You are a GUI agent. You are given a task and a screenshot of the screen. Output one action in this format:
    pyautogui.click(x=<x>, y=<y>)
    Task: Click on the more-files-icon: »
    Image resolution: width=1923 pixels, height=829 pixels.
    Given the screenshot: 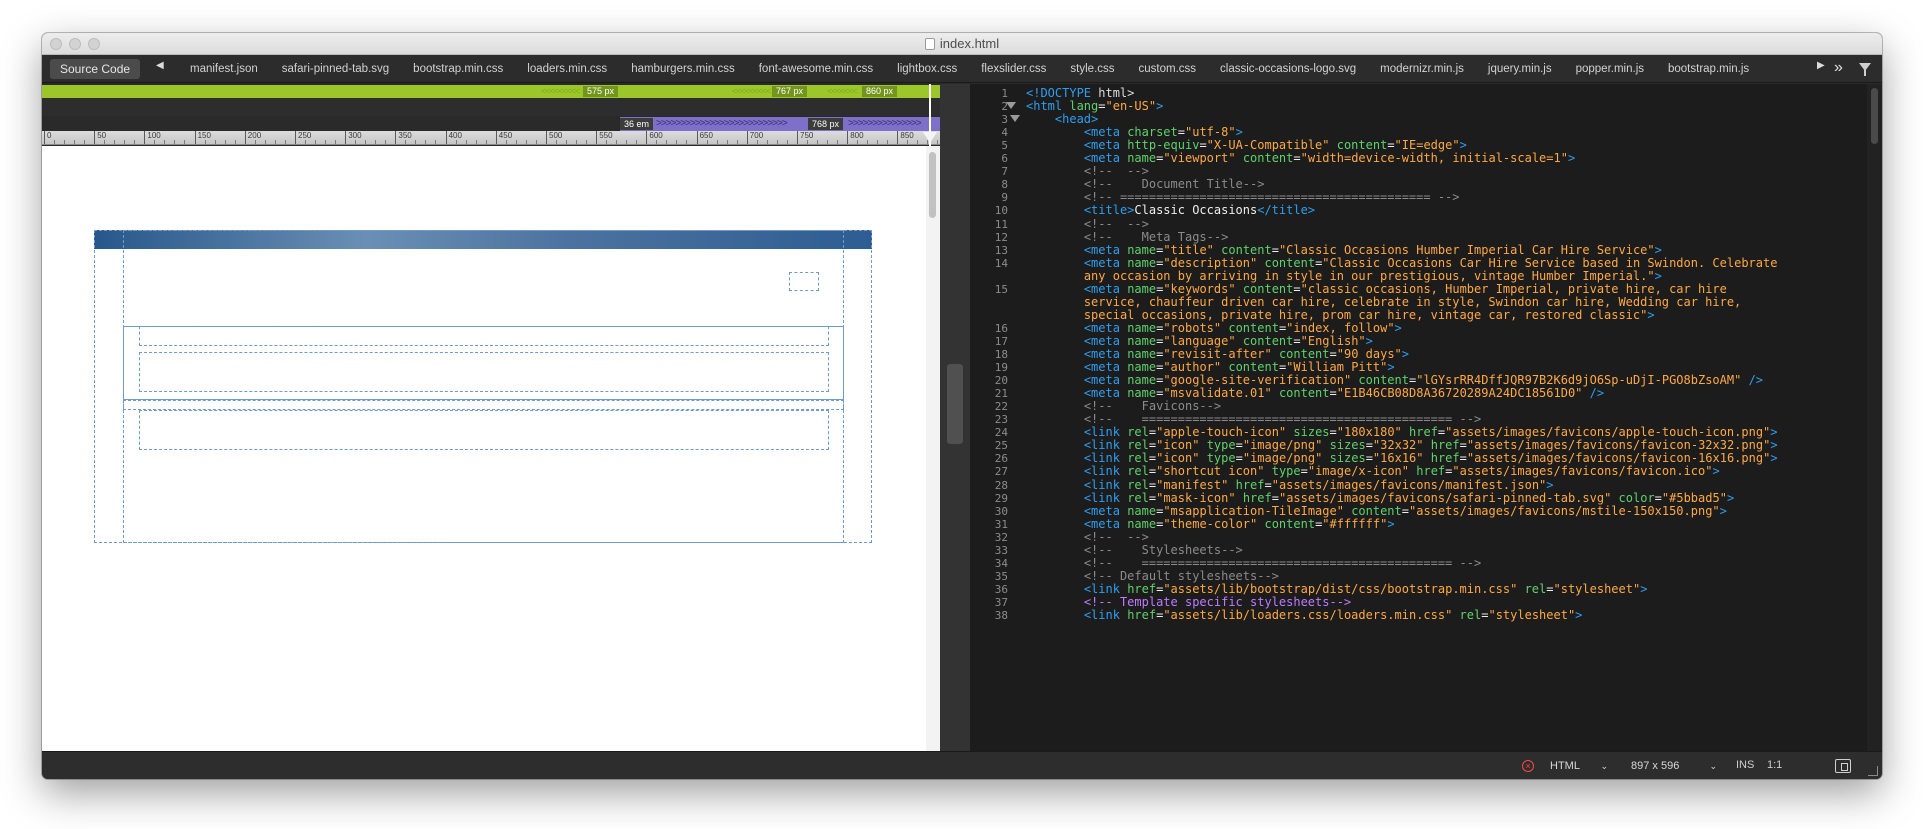 What is the action you would take?
    pyautogui.click(x=1838, y=68)
    